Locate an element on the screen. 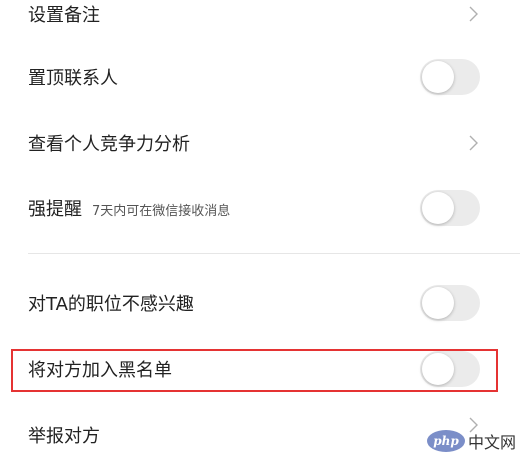 The image size is (520, 470). watermark-text: 中文网 is located at coordinates (491, 442).